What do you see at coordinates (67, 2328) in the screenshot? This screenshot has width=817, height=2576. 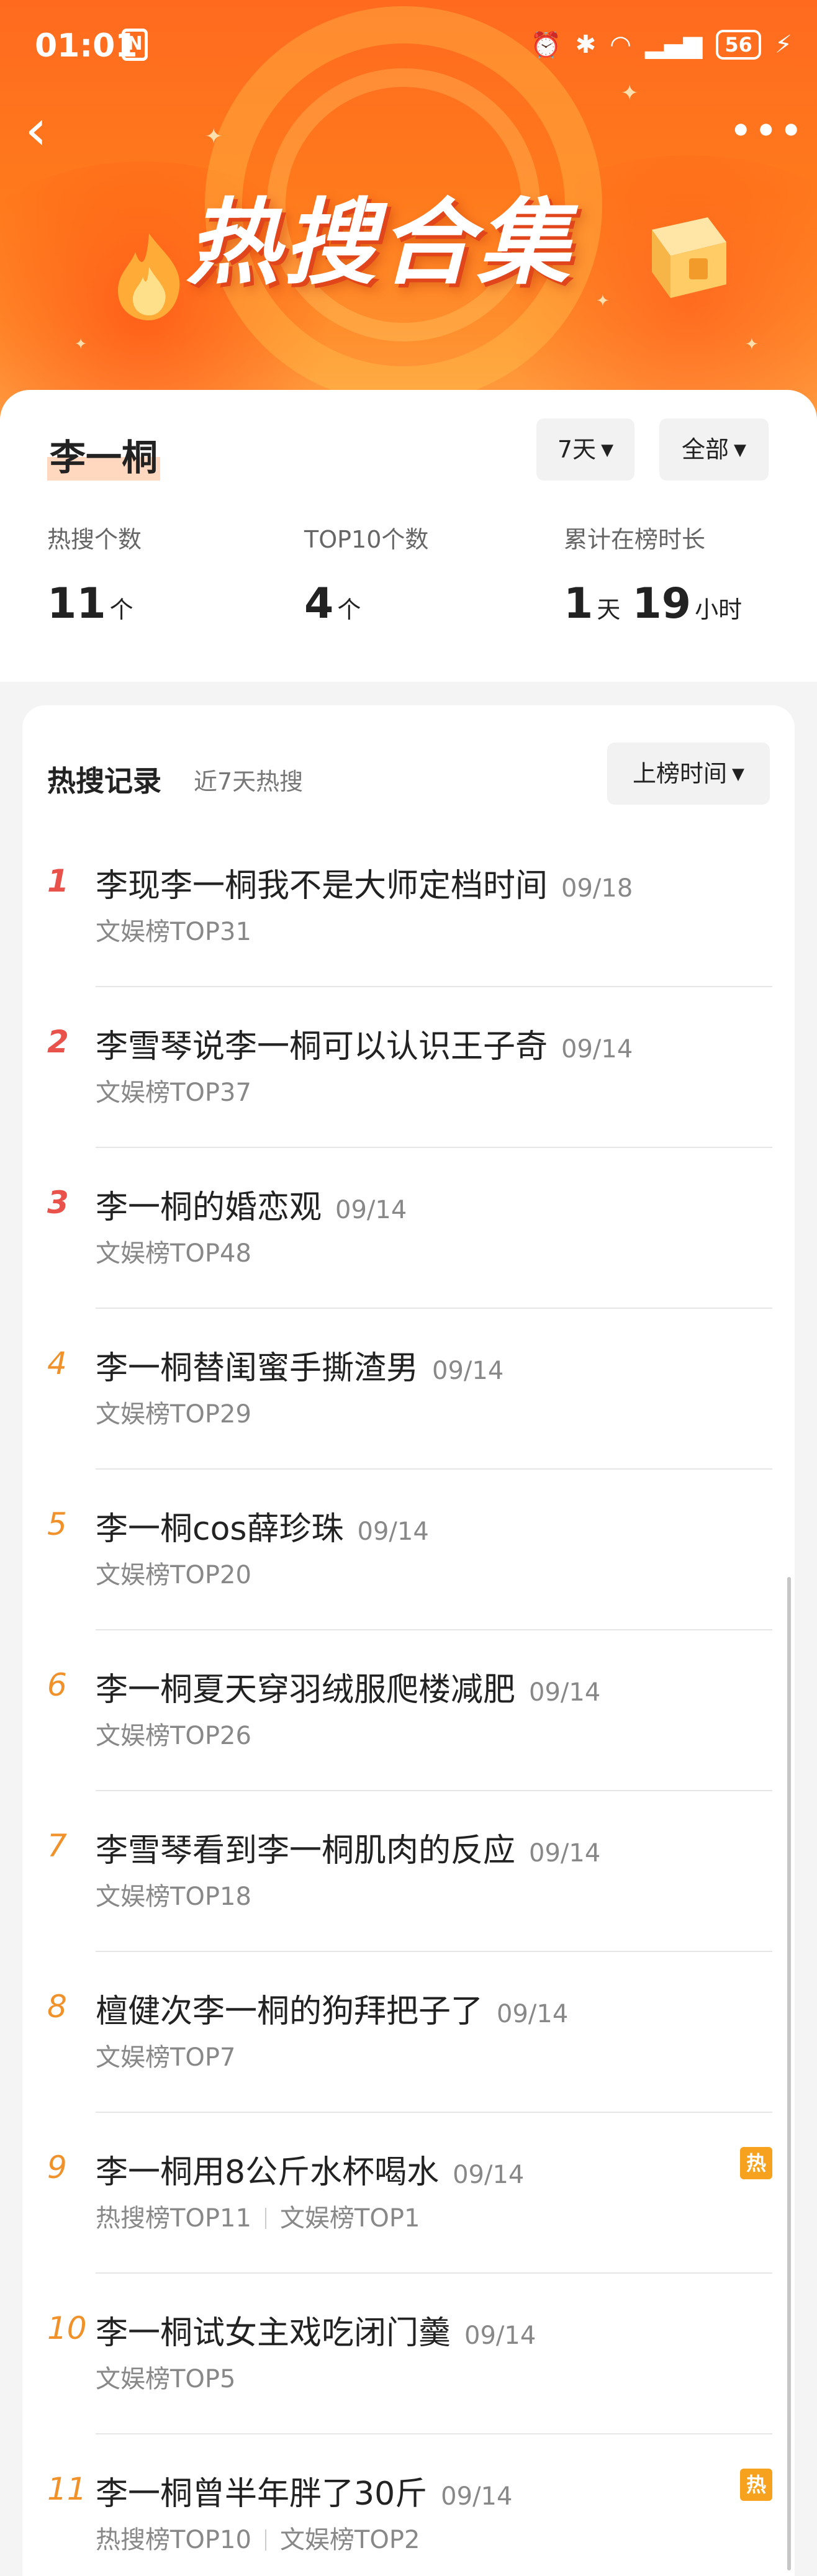 I see `item-rank: 10` at bounding box center [67, 2328].